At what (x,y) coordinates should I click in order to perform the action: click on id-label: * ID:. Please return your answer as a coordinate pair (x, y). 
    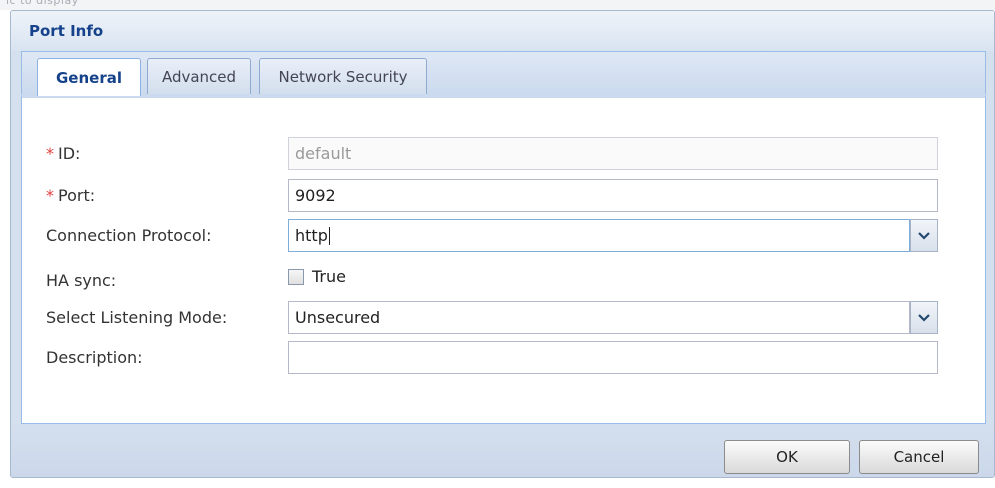
    Looking at the image, I should click on (63, 153).